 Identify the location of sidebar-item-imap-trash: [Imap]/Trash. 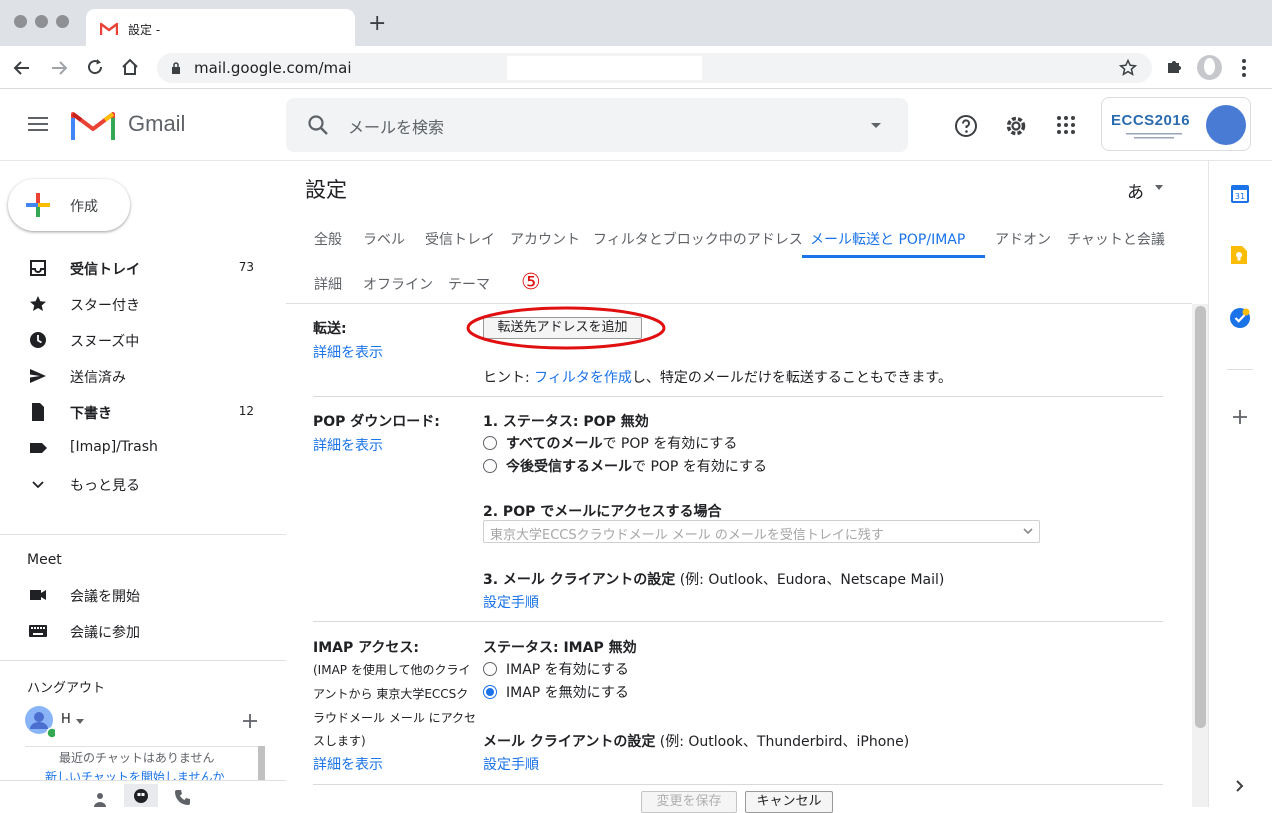
(135, 448).